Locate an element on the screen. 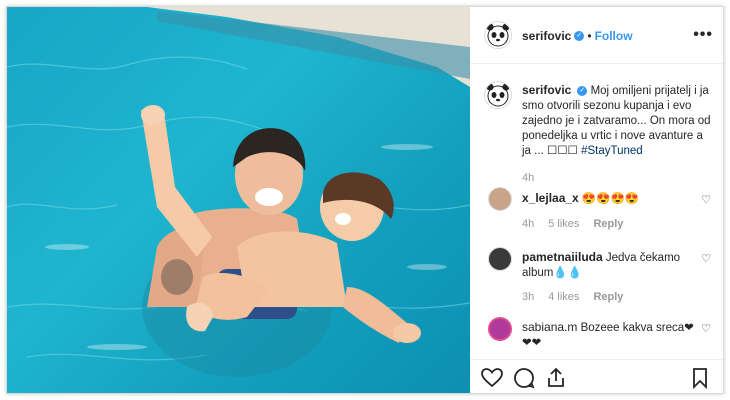 This screenshot has height=400, width=730. caption-username: serifovic is located at coordinates (546, 90).